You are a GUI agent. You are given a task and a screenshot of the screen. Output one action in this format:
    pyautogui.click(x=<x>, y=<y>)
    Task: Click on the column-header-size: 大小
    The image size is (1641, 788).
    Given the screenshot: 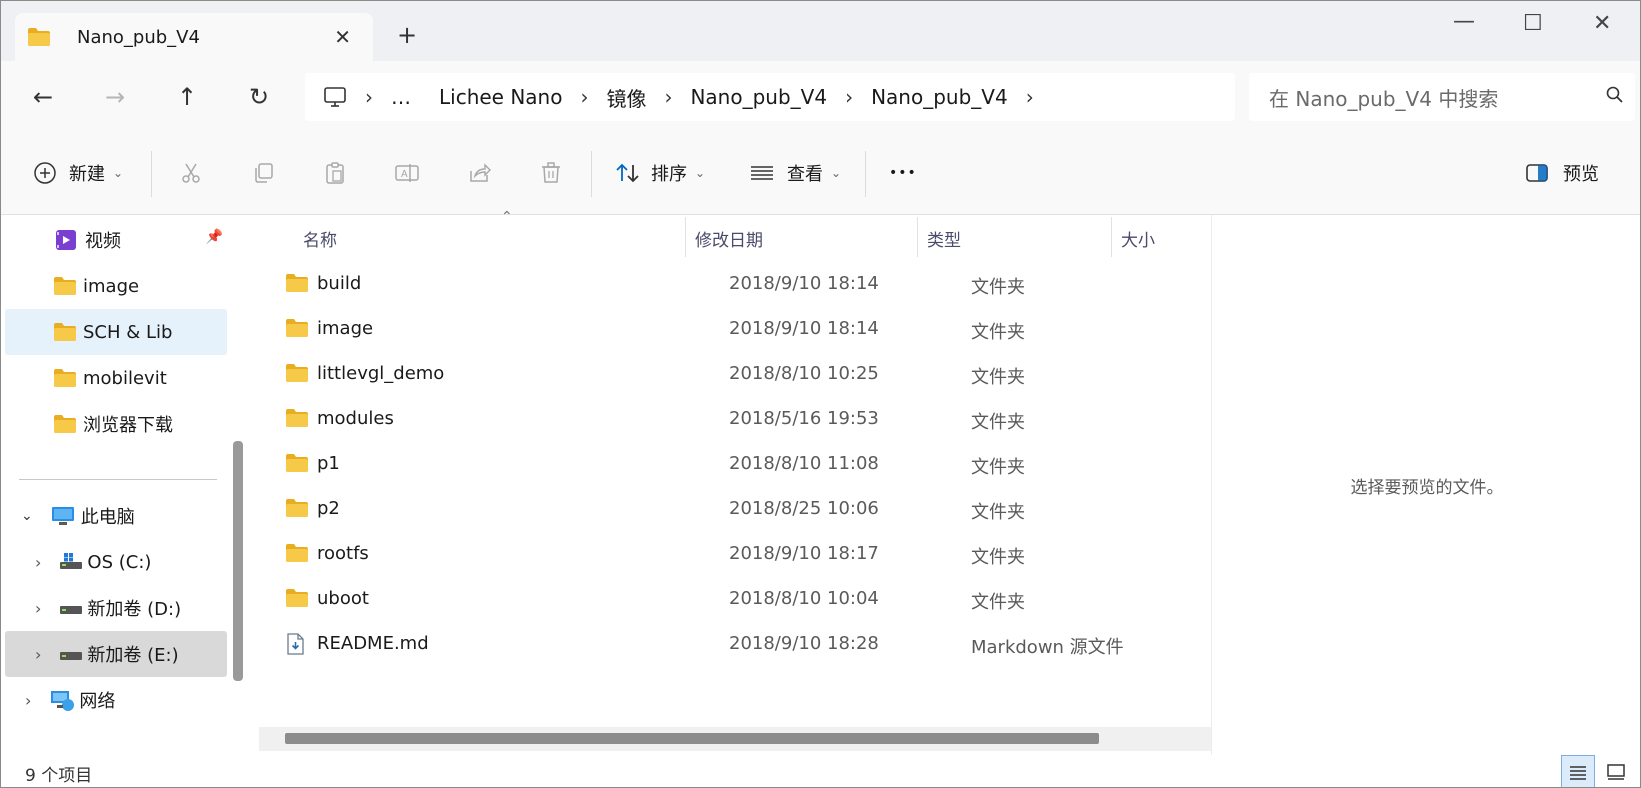 What is the action you would take?
    pyautogui.click(x=1138, y=238)
    